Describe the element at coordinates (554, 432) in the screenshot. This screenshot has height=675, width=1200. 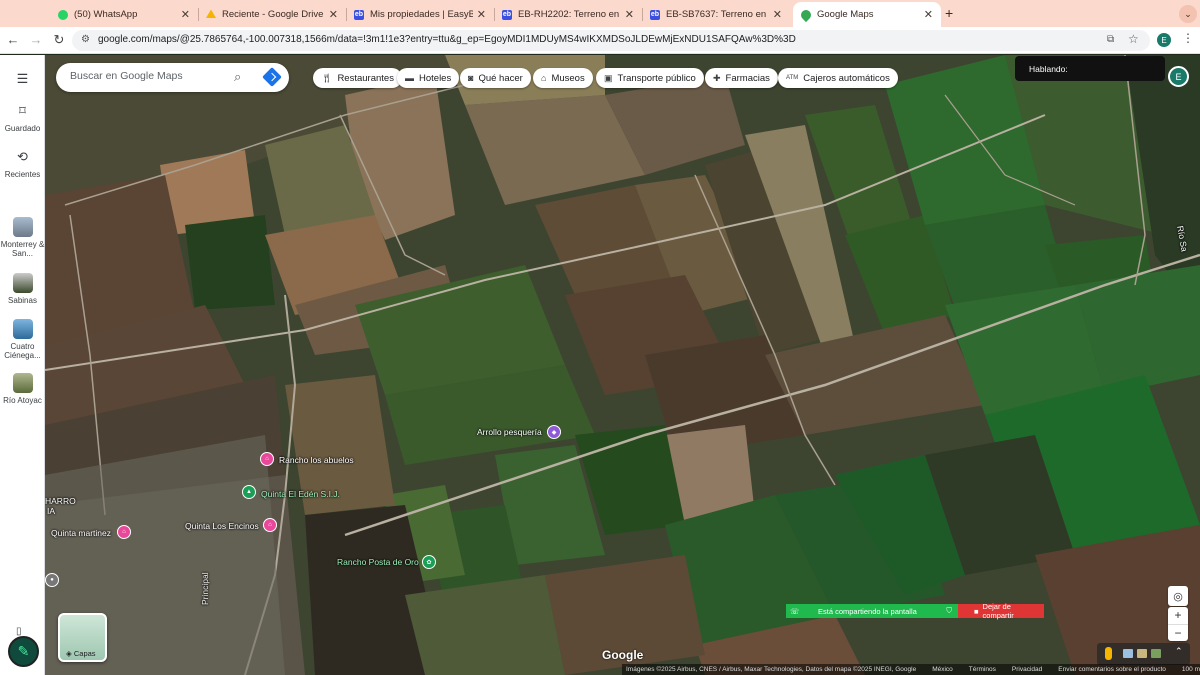
I see `fishing-pin-icon: ◆` at that location.